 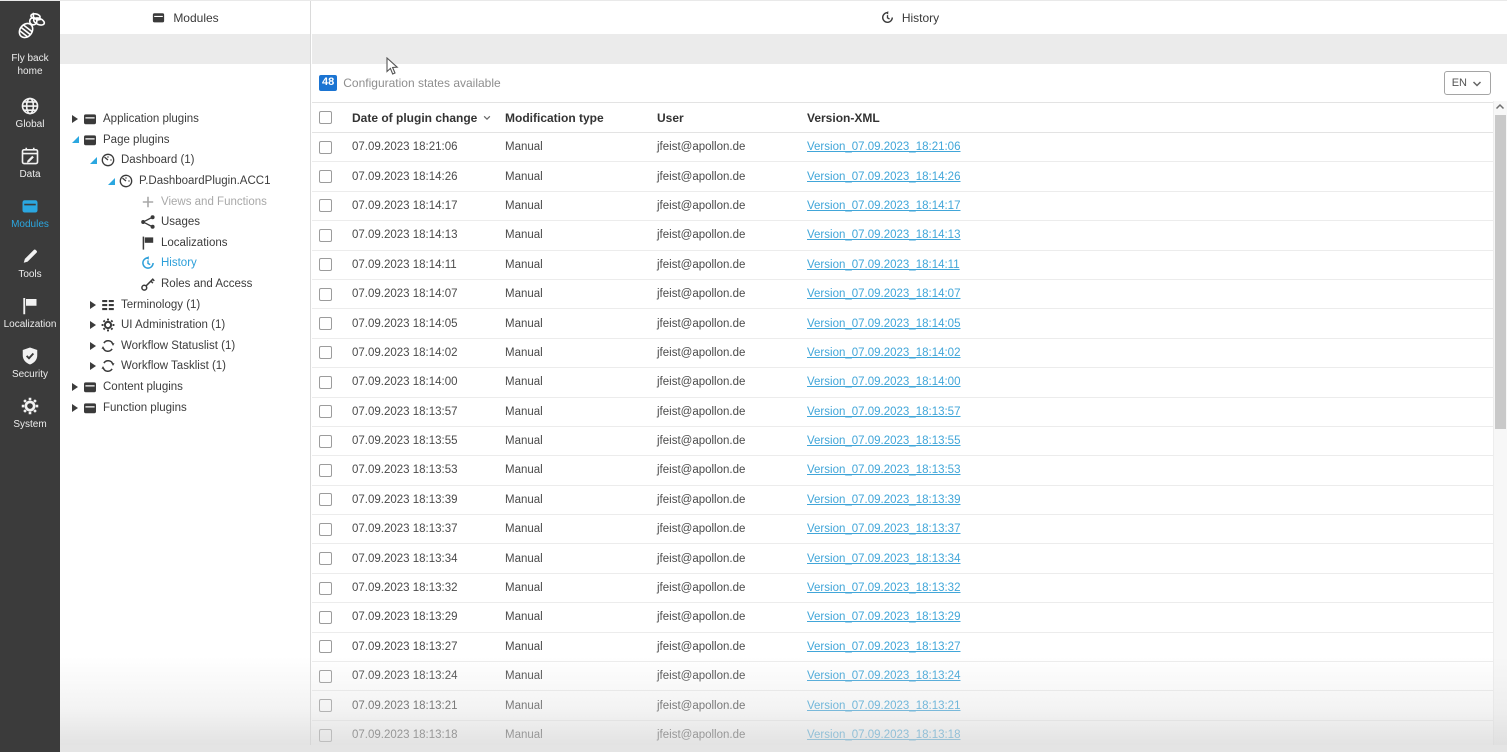 I want to click on version-link: Version_07.09.2023_18:14:11, so click(x=883, y=265).